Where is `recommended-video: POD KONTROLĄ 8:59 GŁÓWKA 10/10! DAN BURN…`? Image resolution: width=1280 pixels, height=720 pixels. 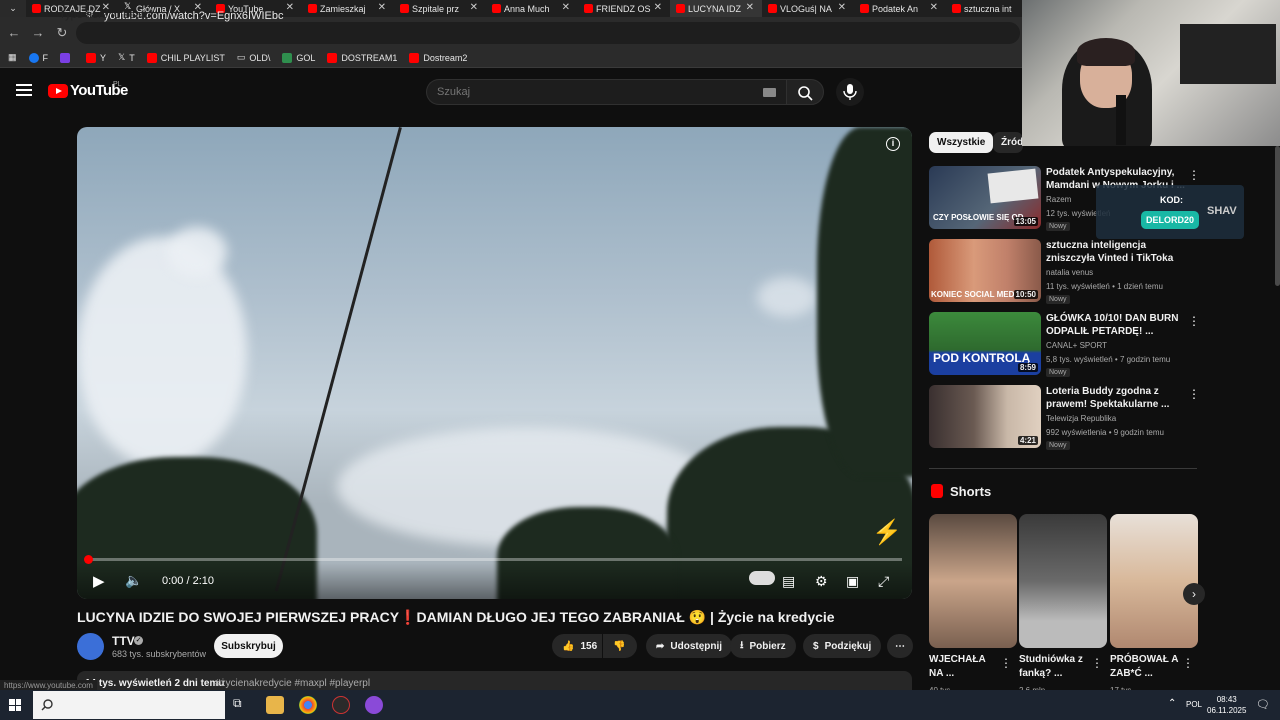
recommended-video: POD KONTROLĄ 8:59 GŁÓWKA 10/10! DAN BURN… is located at coordinates (1064, 344).